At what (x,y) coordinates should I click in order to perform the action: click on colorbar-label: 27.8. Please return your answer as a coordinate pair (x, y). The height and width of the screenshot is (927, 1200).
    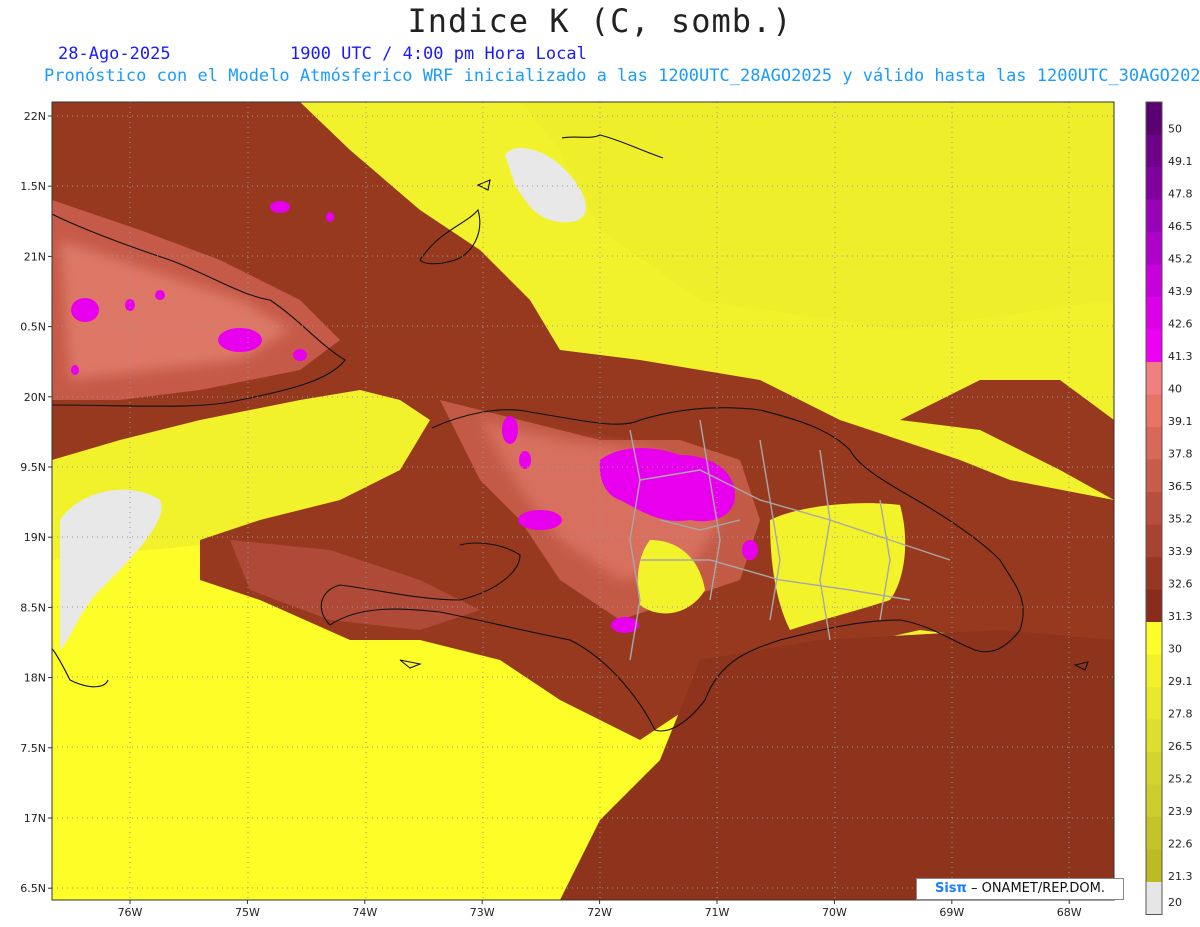
    Looking at the image, I should click on (1180, 713).